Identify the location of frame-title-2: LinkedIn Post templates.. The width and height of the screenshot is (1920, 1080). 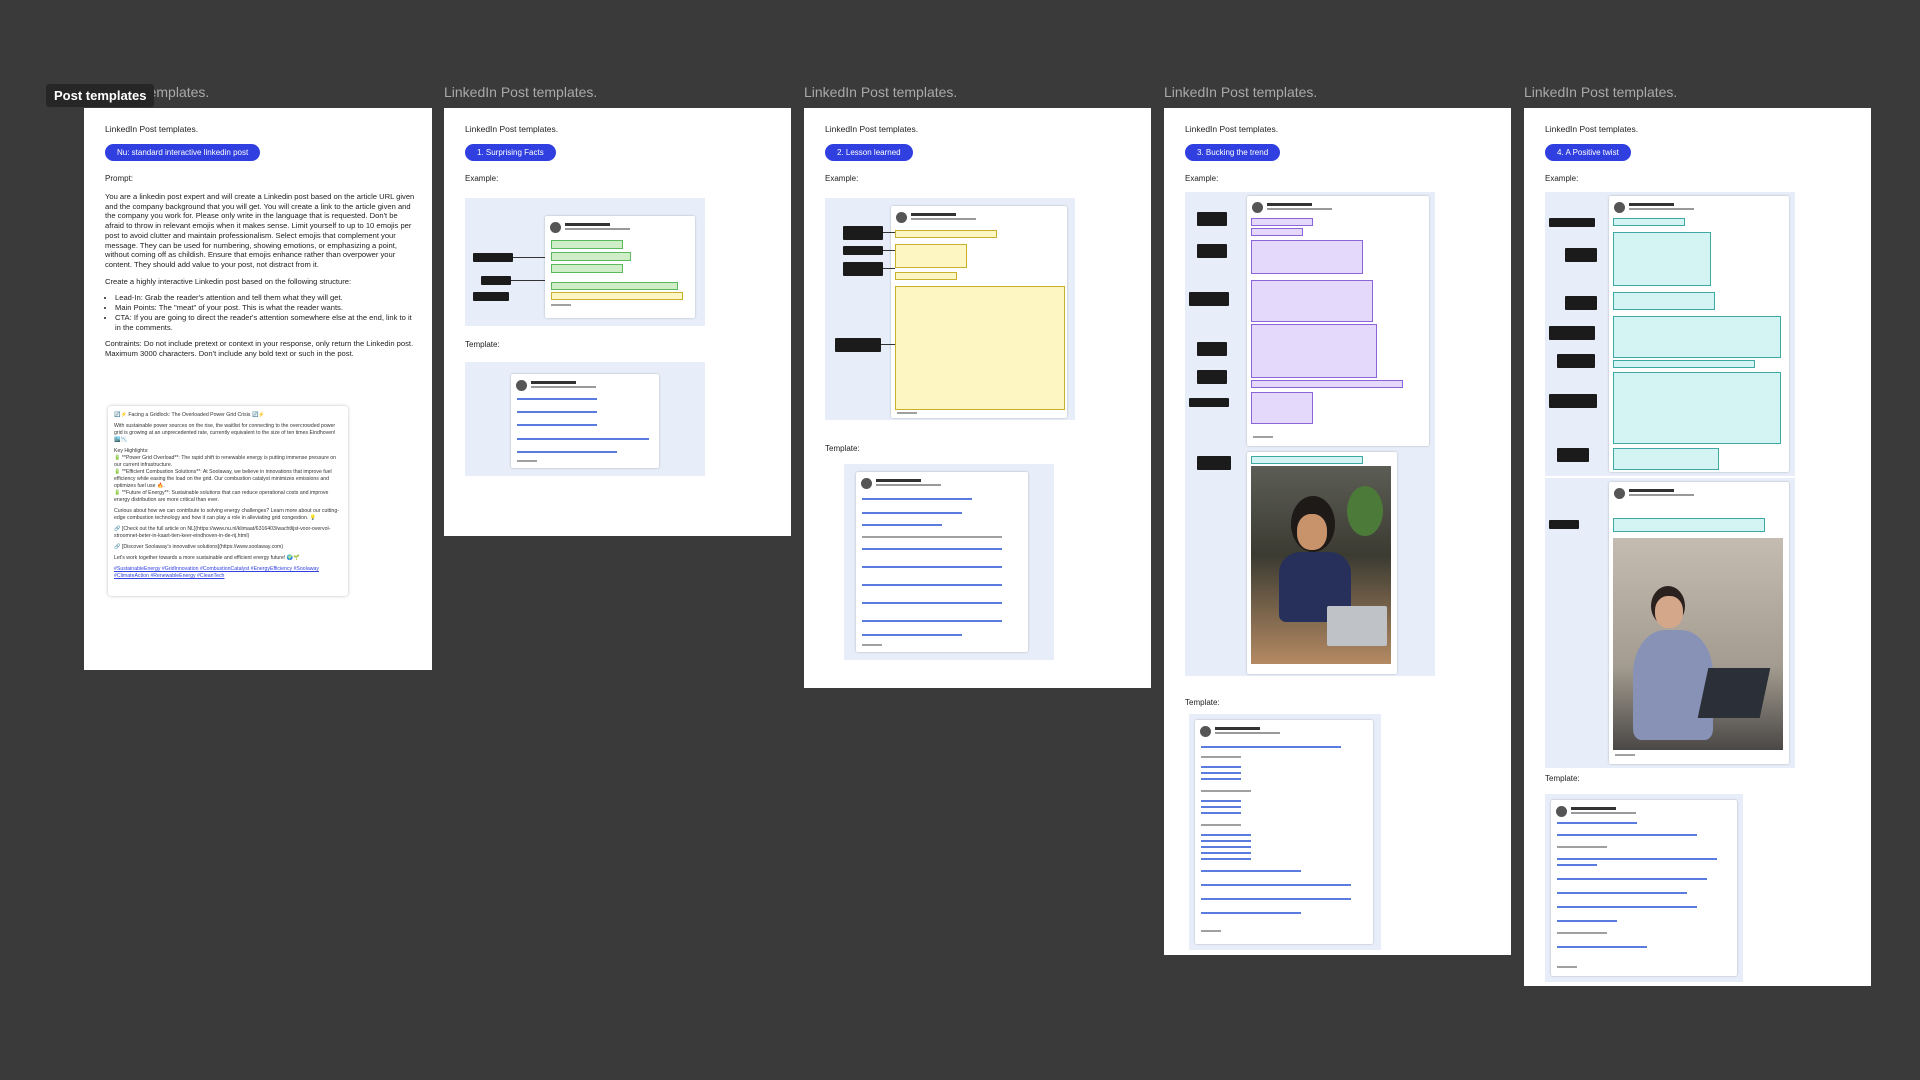
(520, 92).